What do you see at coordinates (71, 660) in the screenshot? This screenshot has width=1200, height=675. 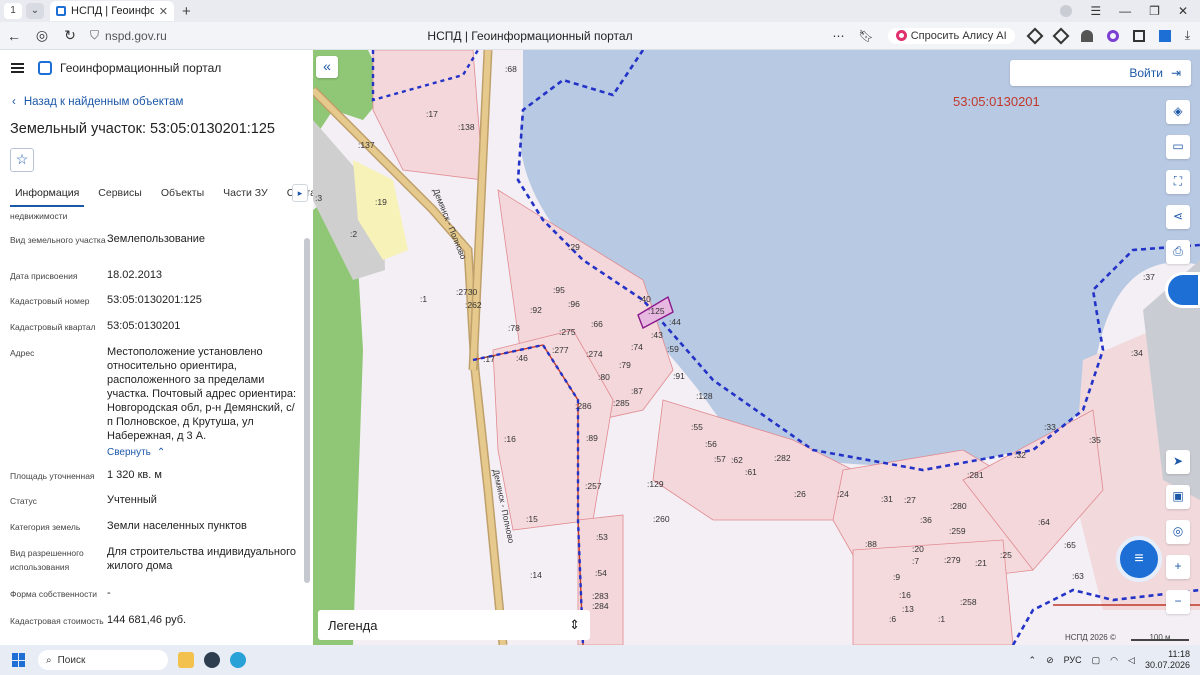 I see `search-label: Поиск` at bounding box center [71, 660].